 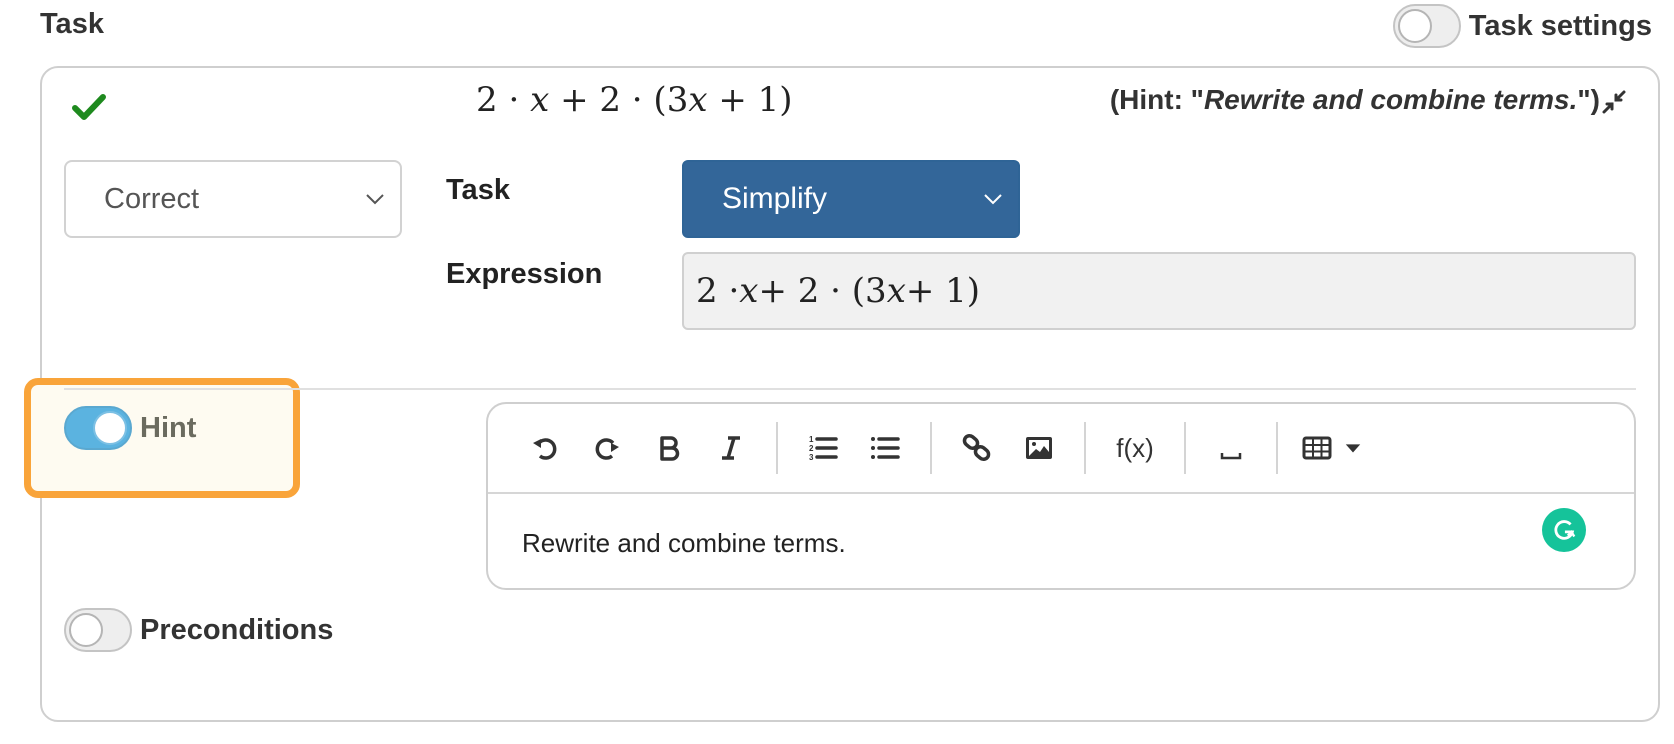 I want to click on task-settings-toggle, so click(x=1426, y=26).